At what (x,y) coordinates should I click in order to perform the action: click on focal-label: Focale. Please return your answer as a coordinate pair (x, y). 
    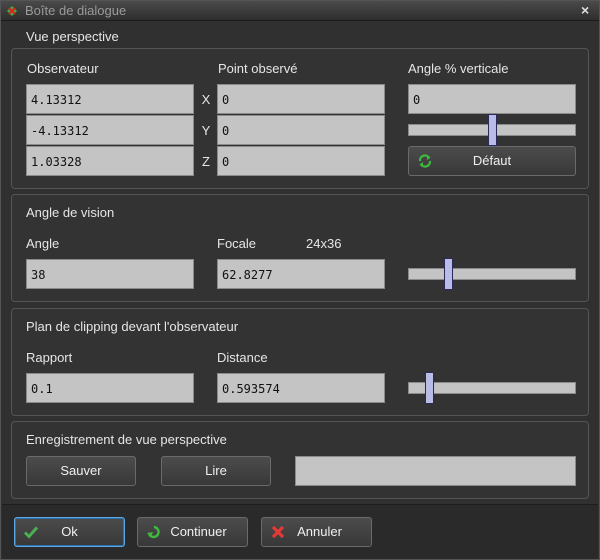
    Looking at the image, I should click on (237, 243).